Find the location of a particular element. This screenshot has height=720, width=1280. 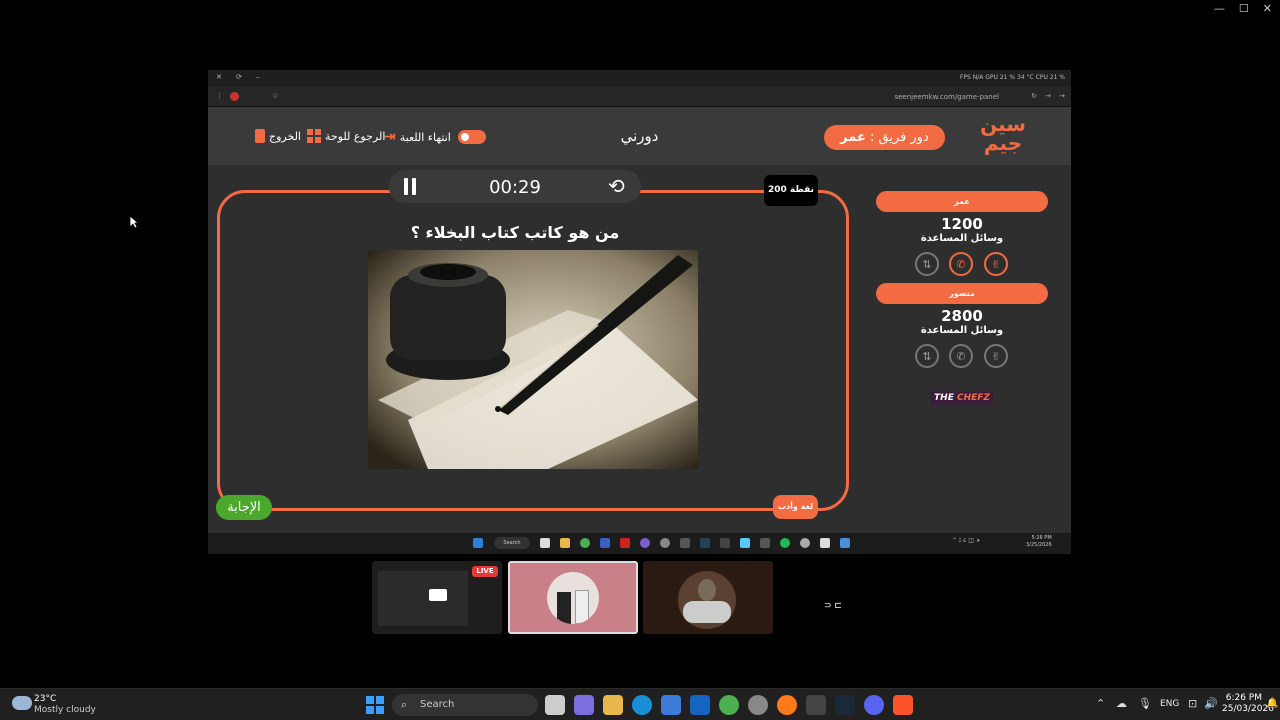

language-indicator: ENG is located at coordinates (1169, 704).